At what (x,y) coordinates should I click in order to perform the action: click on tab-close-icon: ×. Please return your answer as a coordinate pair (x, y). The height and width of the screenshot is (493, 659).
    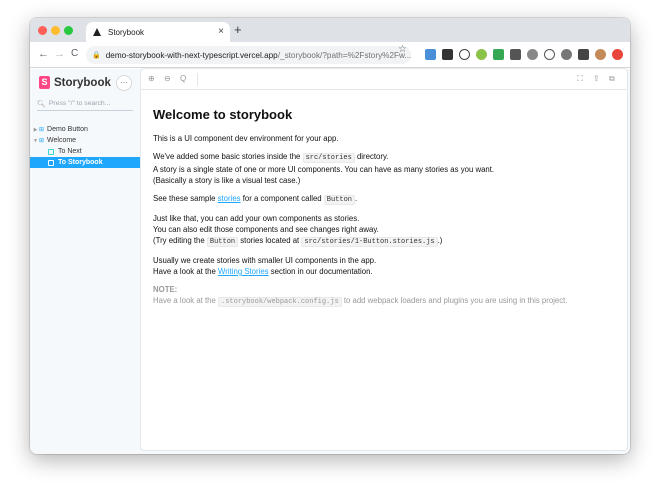
    Looking at the image, I should click on (221, 32).